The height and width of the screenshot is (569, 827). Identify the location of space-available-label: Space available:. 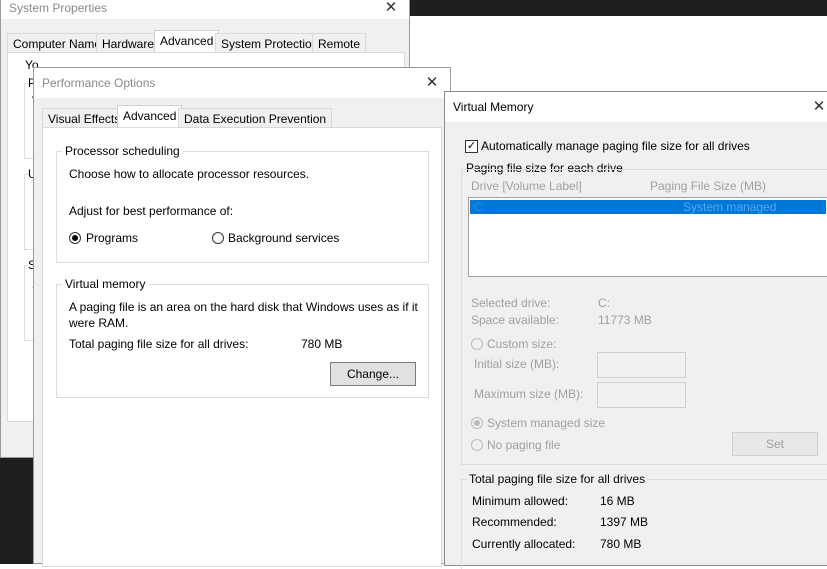
(515, 320).